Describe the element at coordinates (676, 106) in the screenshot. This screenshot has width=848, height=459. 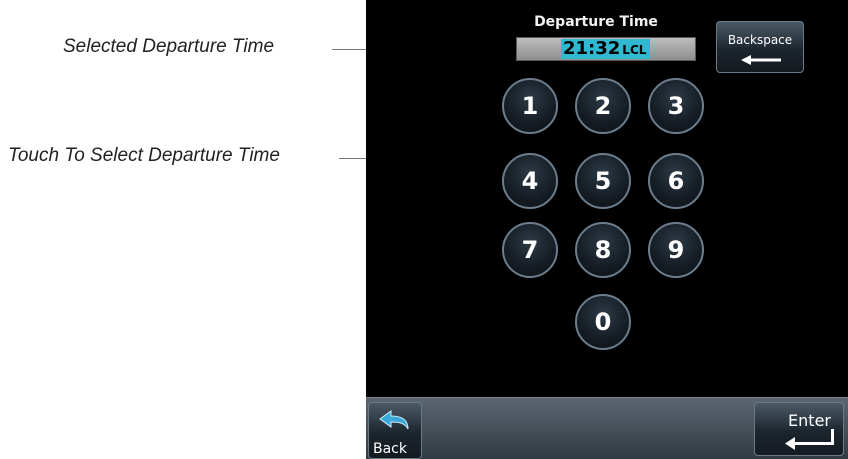
I see `key-3: 3` at that location.